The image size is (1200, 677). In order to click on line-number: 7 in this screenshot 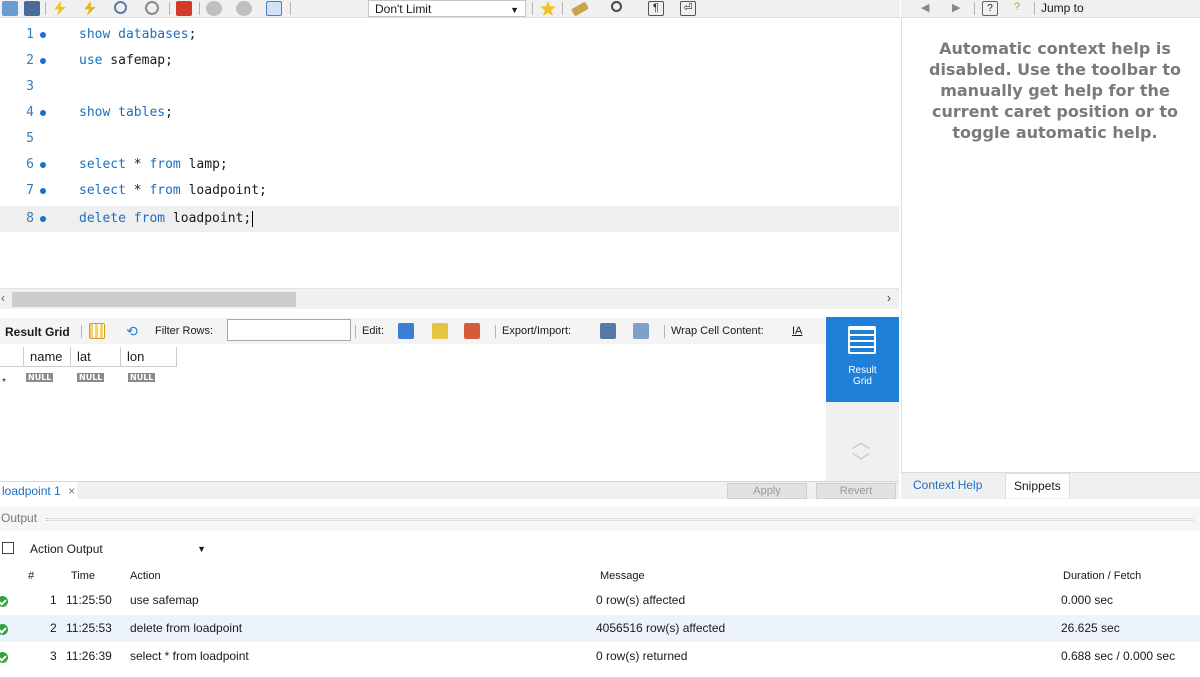, I will do `click(30, 190)`.